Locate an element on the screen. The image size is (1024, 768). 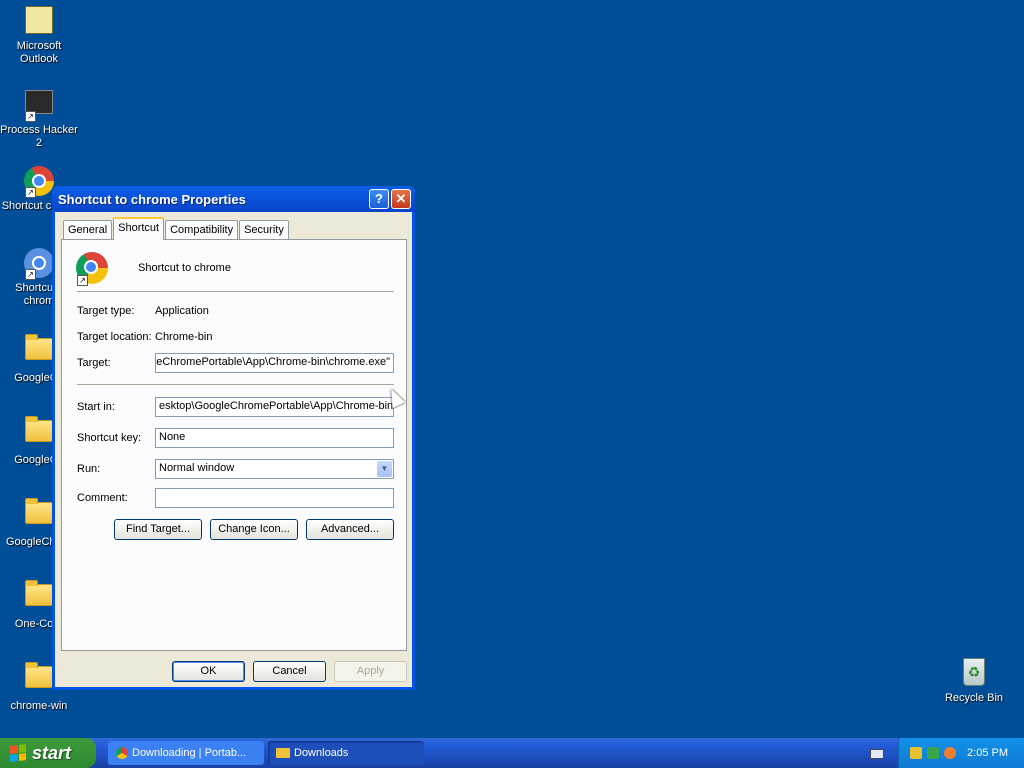
close-button: ✕ is located at coordinates (401, 199).